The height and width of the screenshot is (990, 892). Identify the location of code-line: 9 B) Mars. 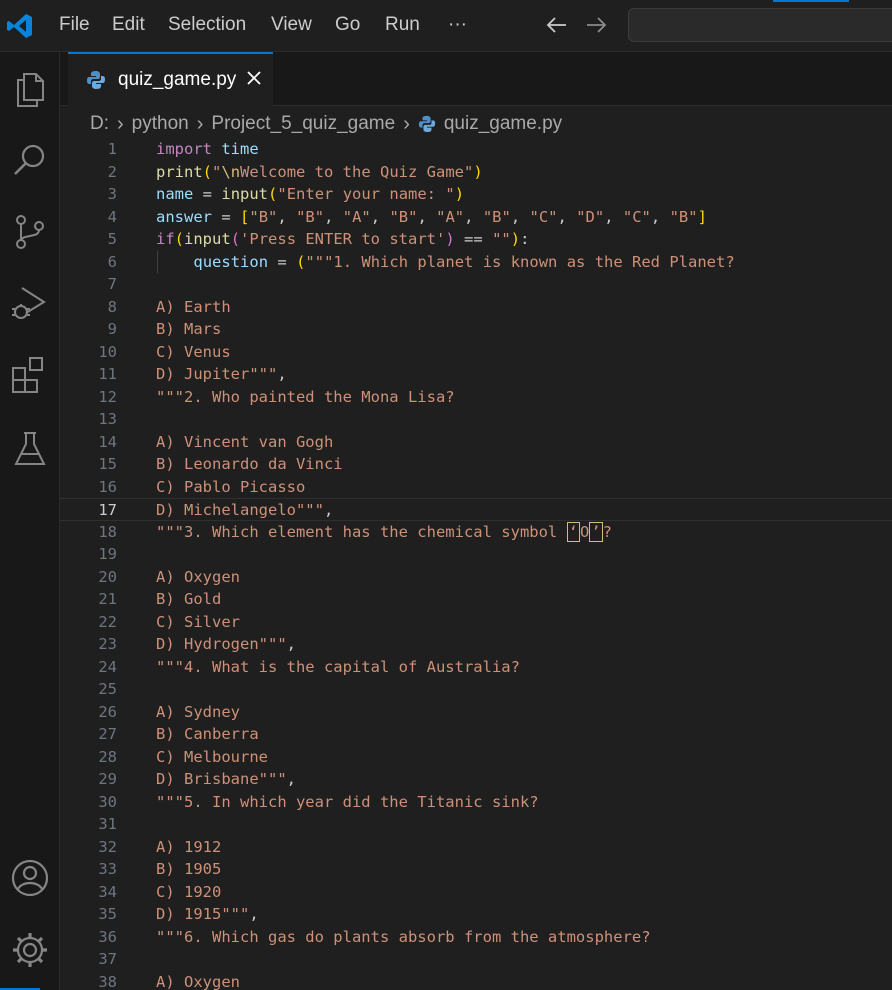
(476, 329).